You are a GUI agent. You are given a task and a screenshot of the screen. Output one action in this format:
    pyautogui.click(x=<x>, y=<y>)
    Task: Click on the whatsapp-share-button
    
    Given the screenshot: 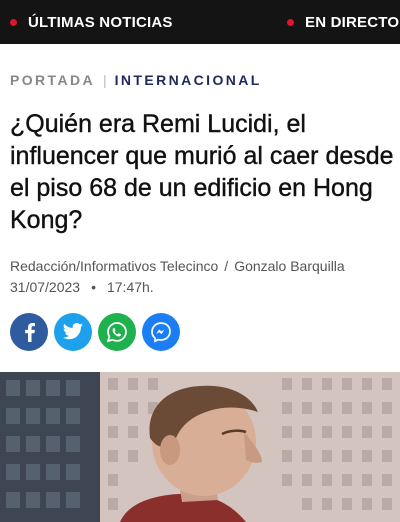 What is the action you would take?
    pyautogui.click(x=117, y=332)
    